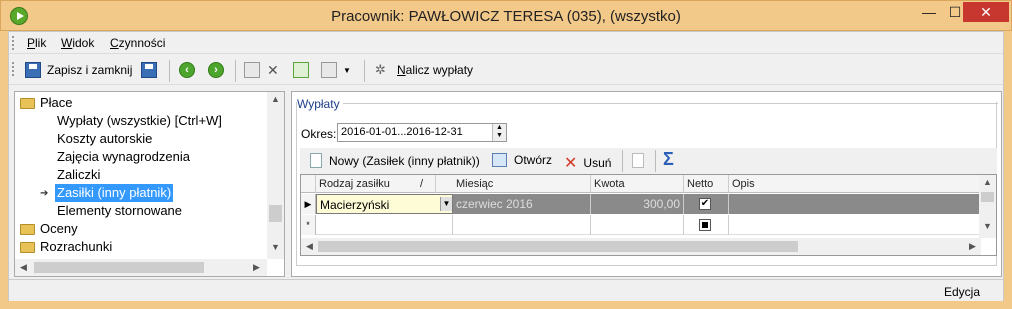  What do you see at coordinates (46, 103) in the screenshot?
I see `tree-item-place: Płace` at bounding box center [46, 103].